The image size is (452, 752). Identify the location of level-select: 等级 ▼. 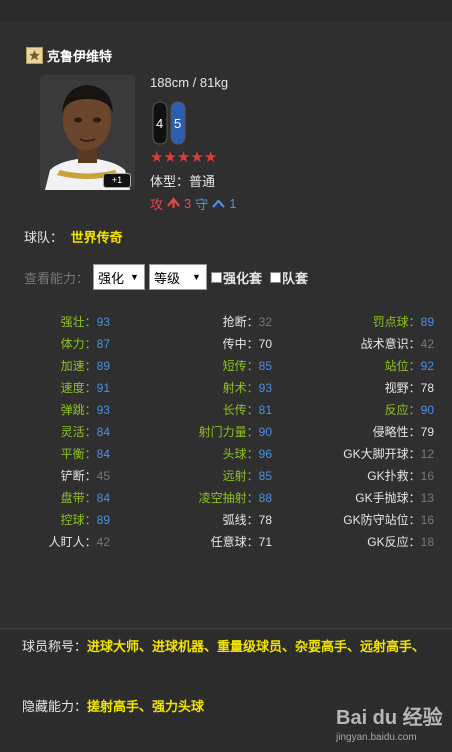
(178, 277).